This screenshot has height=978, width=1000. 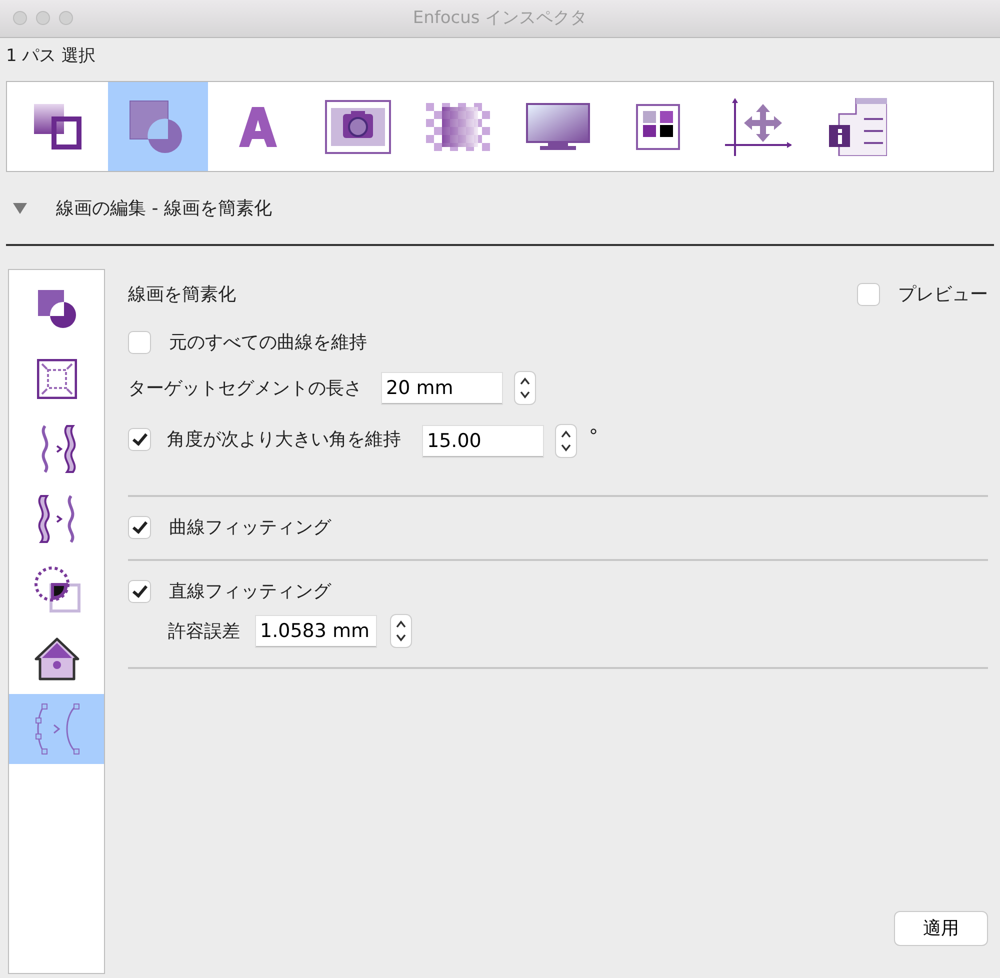 What do you see at coordinates (316, 631) in the screenshot?
I see `number-field: 1.0583 mm` at bounding box center [316, 631].